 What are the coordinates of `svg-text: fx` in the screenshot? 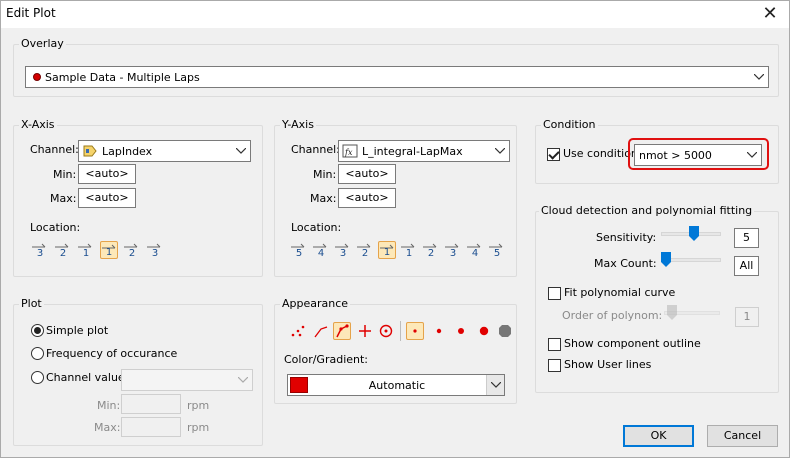 It's located at (348, 152).